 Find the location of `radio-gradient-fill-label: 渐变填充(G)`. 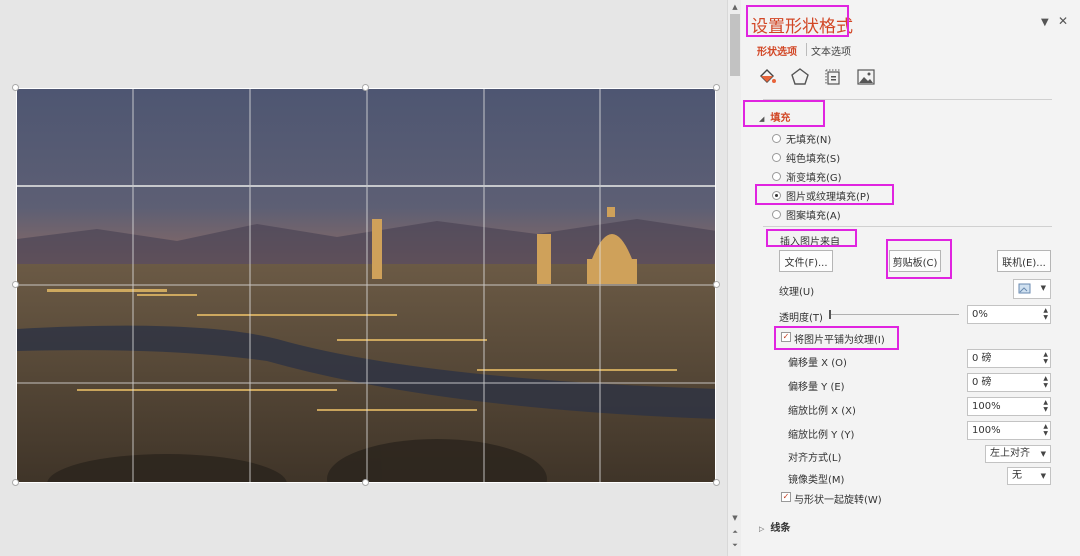

radio-gradient-fill-label: 渐变填充(G) is located at coordinates (814, 178).